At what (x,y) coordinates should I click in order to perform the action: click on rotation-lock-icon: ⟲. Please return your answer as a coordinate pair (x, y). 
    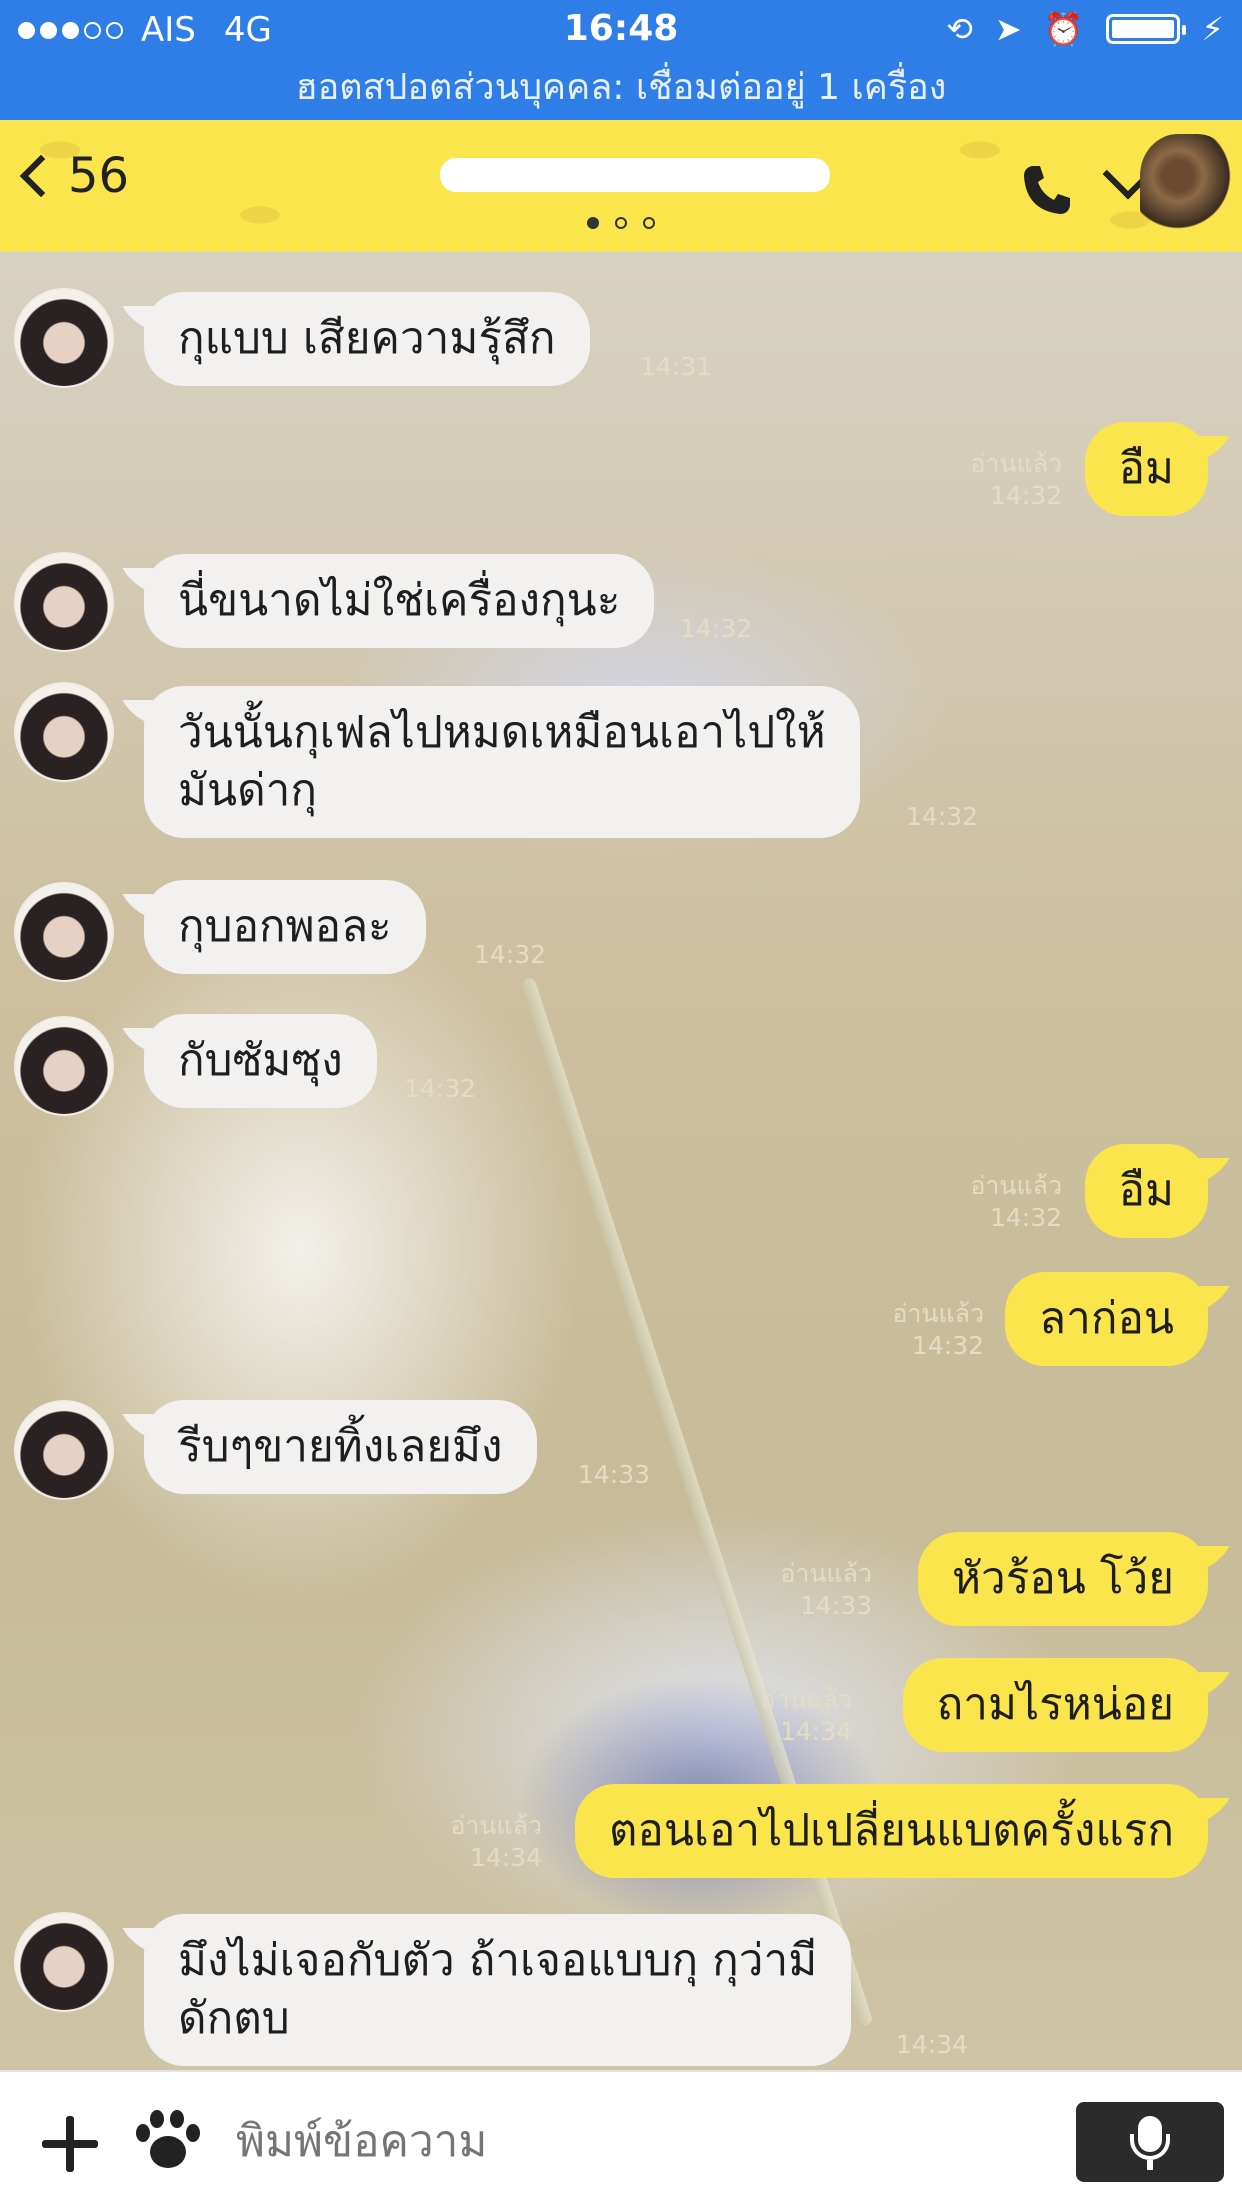
    Looking at the image, I should click on (959, 29).